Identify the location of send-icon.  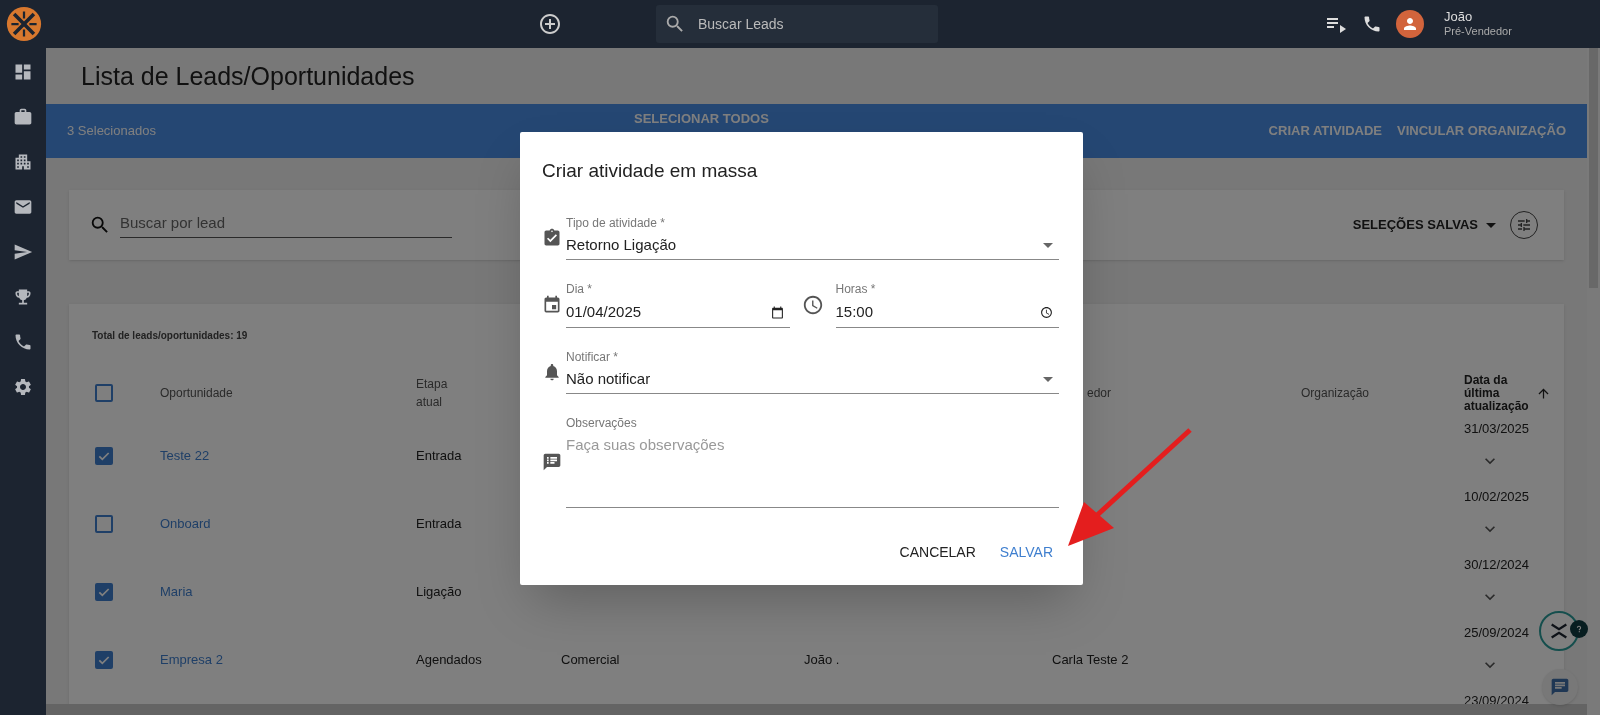
(23, 252).